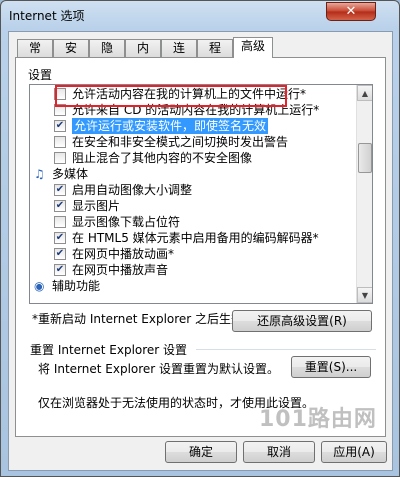  What do you see at coordinates (193, 174) in the screenshot?
I see `settings-category: ♫ 多媒体` at bounding box center [193, 174].